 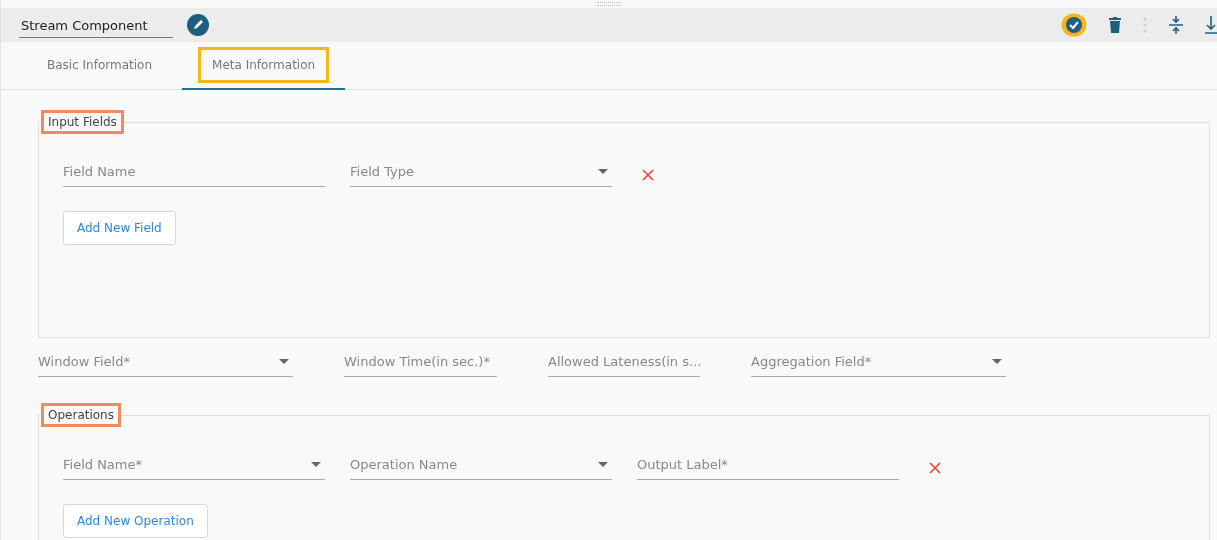 I want to click on component-name-field: Stream Component, so click(x=96, y=25).